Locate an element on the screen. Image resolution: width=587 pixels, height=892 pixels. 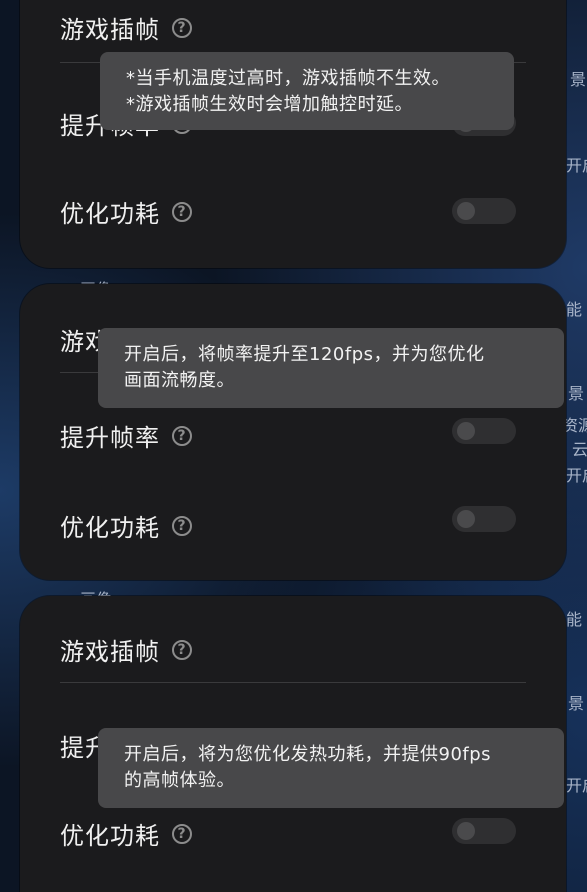
tooltip: 开启后，将帧率提升至120fps，并为您优化 画面流畅度。 is located at coordinates (331, 368).